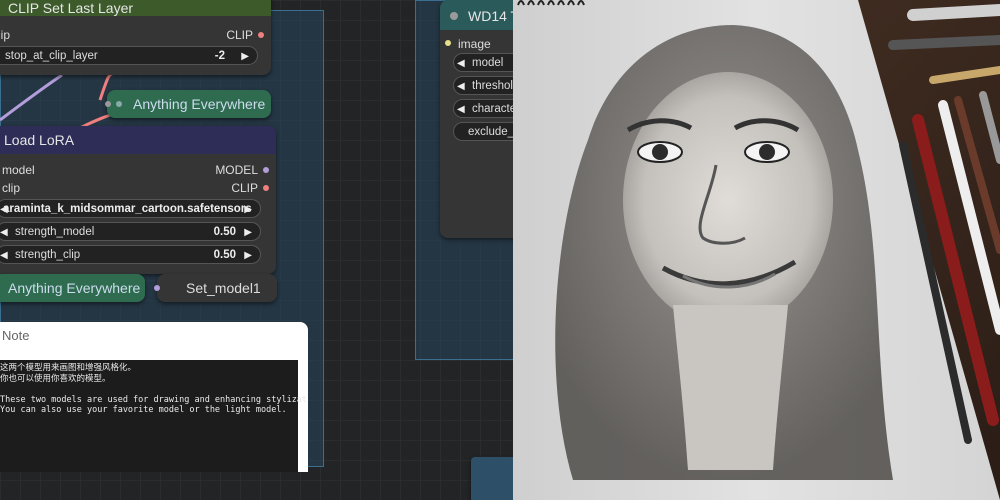 The height and width of the screenshot is (500, 1000). What do you see at coordinates (16, 335) in the screenshot?
I see `note-title: Note` at bounding box center [16, 335].